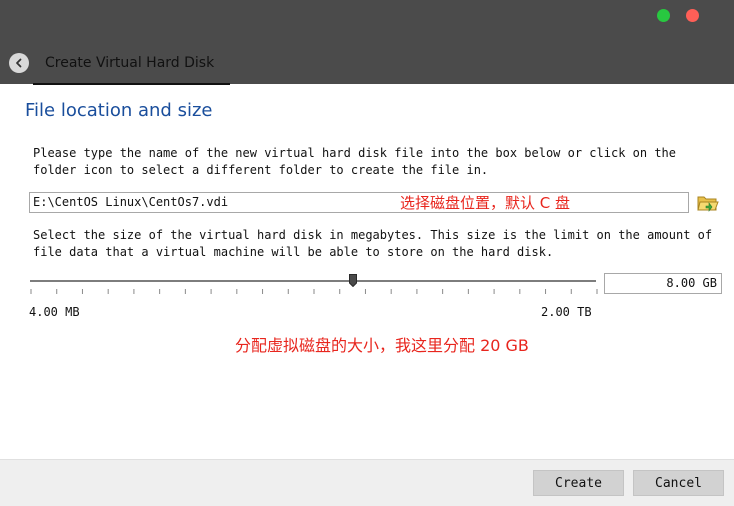  I want to click on size-slider-thumb, so click(352, 280).